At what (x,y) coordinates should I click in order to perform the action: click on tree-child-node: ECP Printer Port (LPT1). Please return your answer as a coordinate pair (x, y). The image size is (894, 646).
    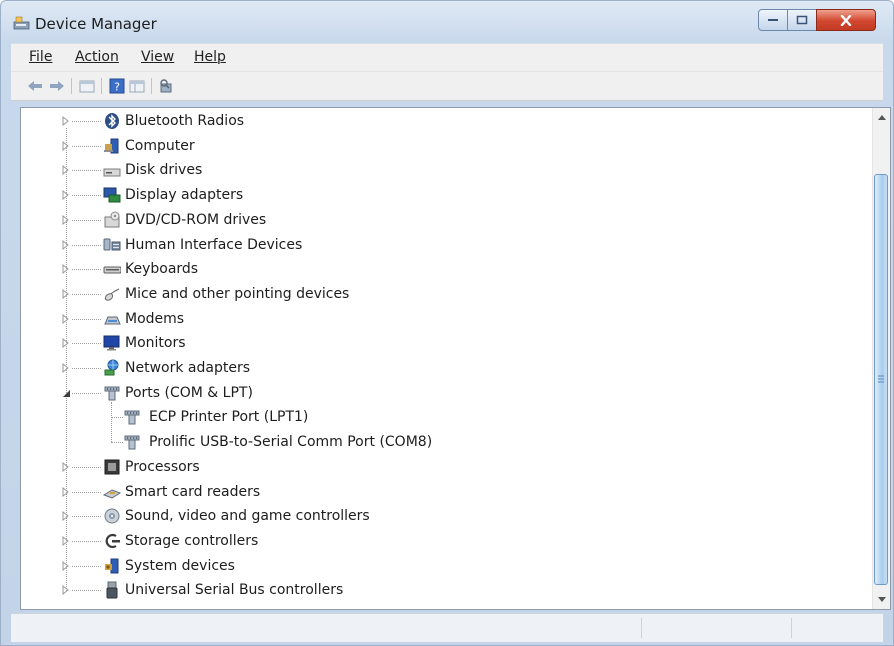
    Looking at the image, I should click on (441, 417).